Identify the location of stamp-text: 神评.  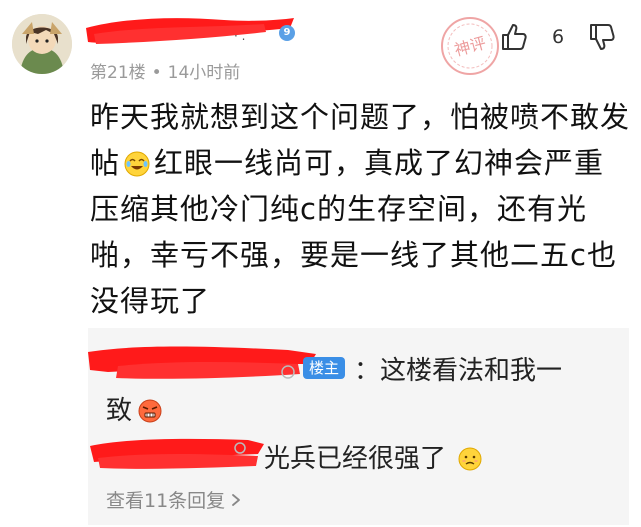
(470, 46).